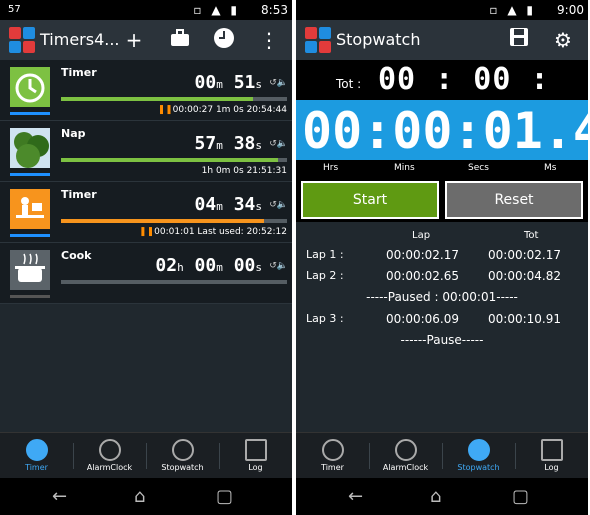 The image size is (590, 515). Describe the element at coordinates (514, 200) in the screenshot. I see `reset-button: Reset` at that location.